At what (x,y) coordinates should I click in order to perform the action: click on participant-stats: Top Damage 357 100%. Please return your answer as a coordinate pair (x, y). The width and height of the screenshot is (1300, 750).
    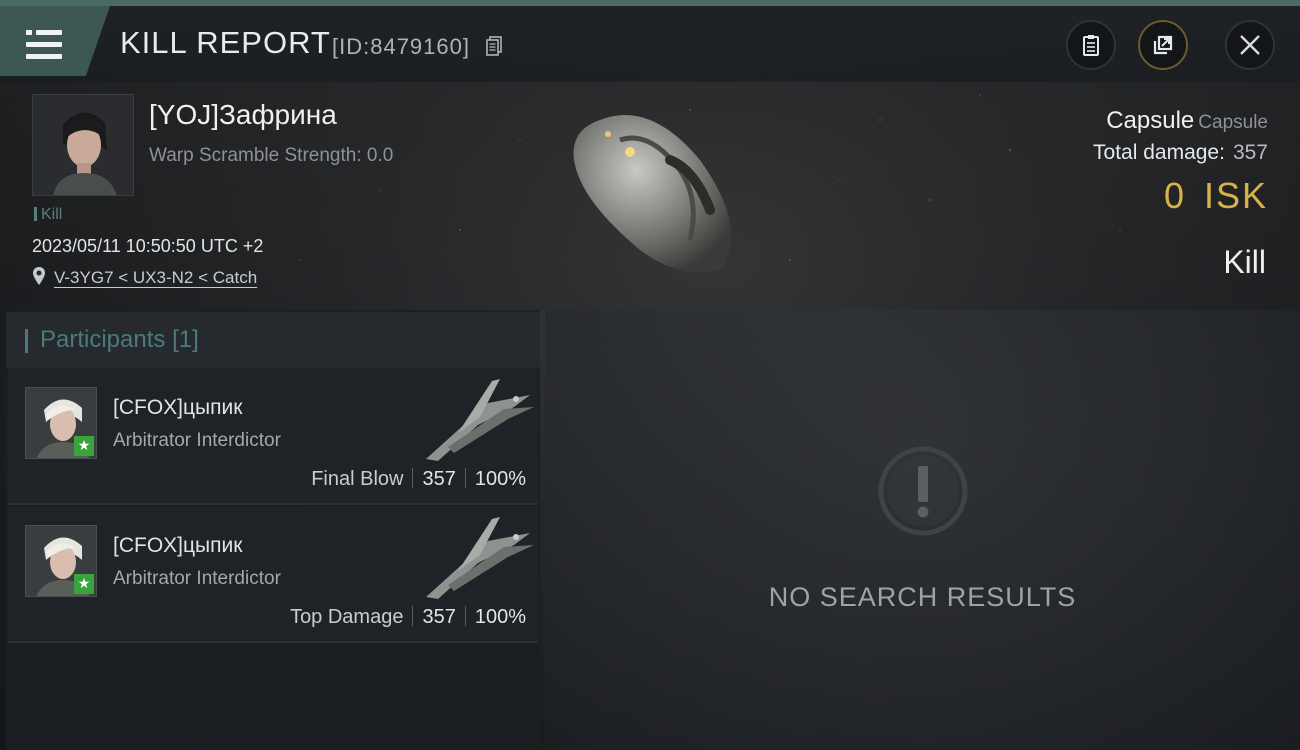
    Looking at the image, I should click on (408, 617).